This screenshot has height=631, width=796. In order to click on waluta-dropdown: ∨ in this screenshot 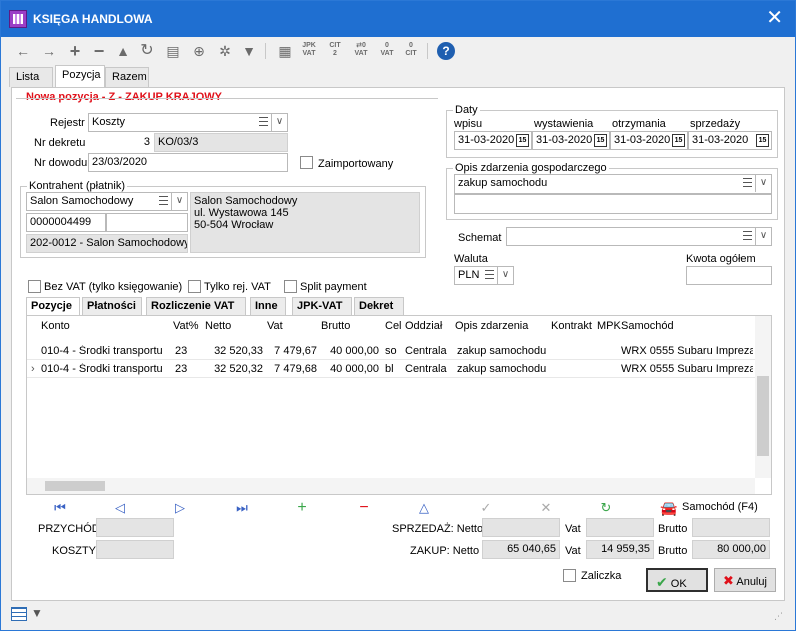, I will do `click(498, 275)`.